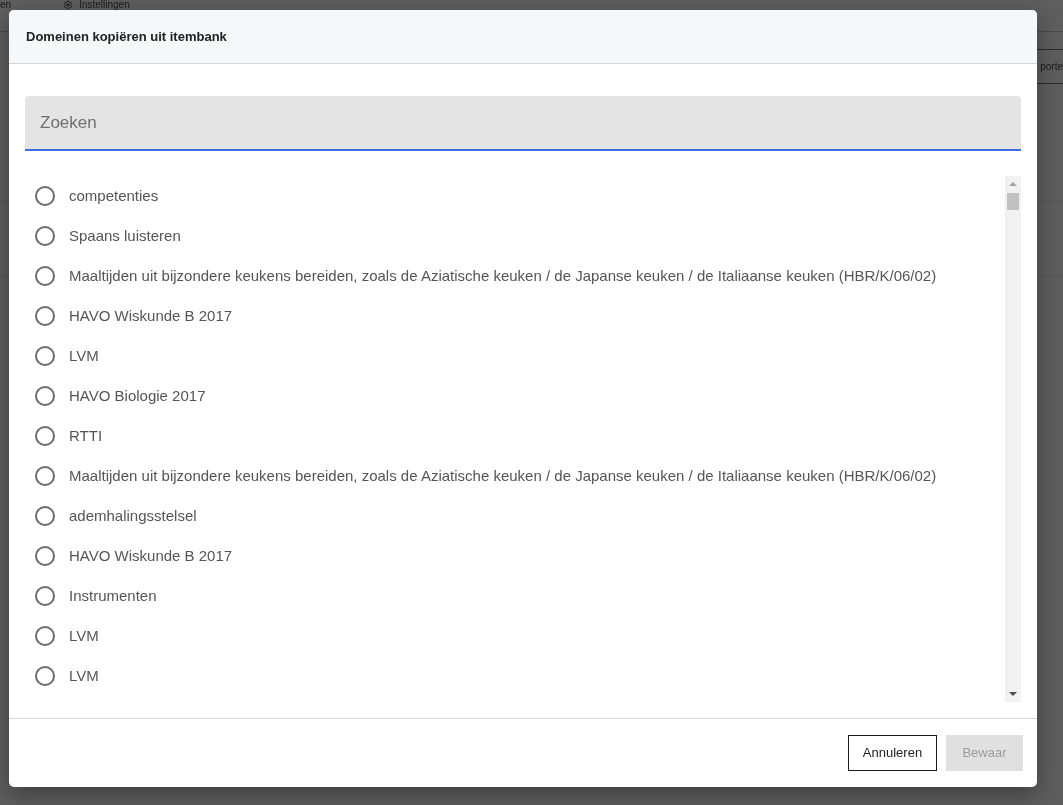 The image size is (1063, 805). I want to click on option-label: RTTI, so click(86, 436).